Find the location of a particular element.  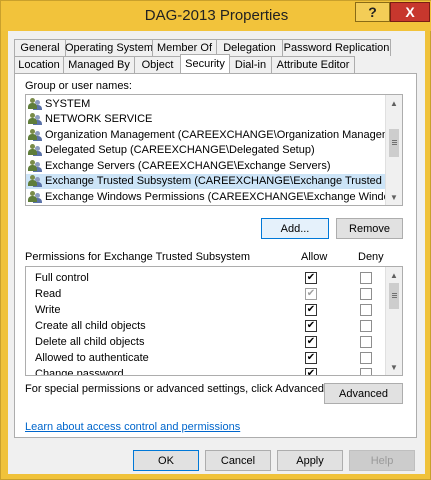

permission-row: Allowed to authenticate ✔ is located at coordinates (214, 358).